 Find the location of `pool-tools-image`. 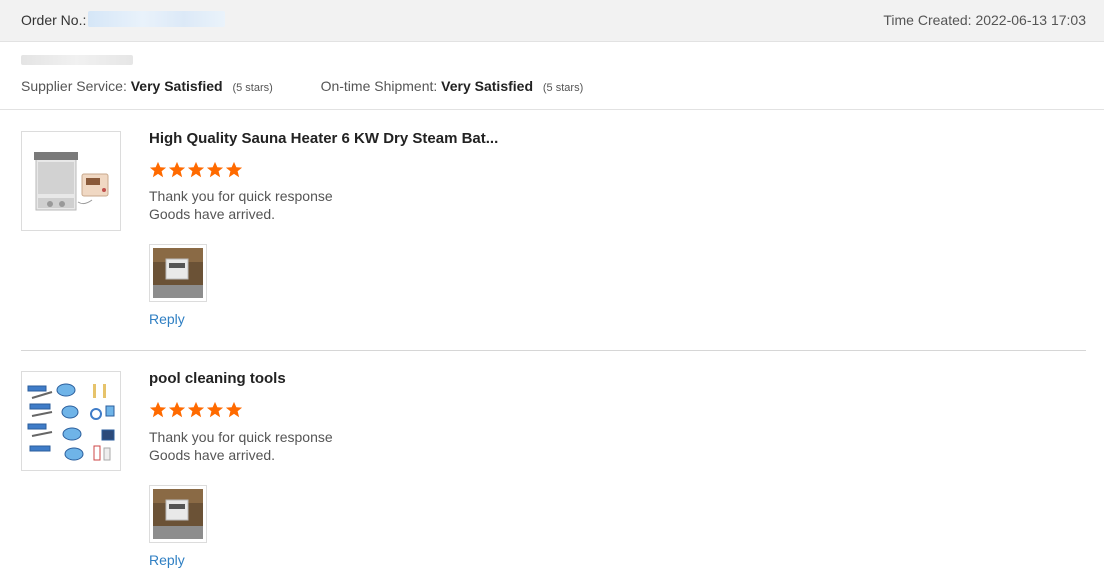

pool-tools-image is located at coordinates (71, 422).